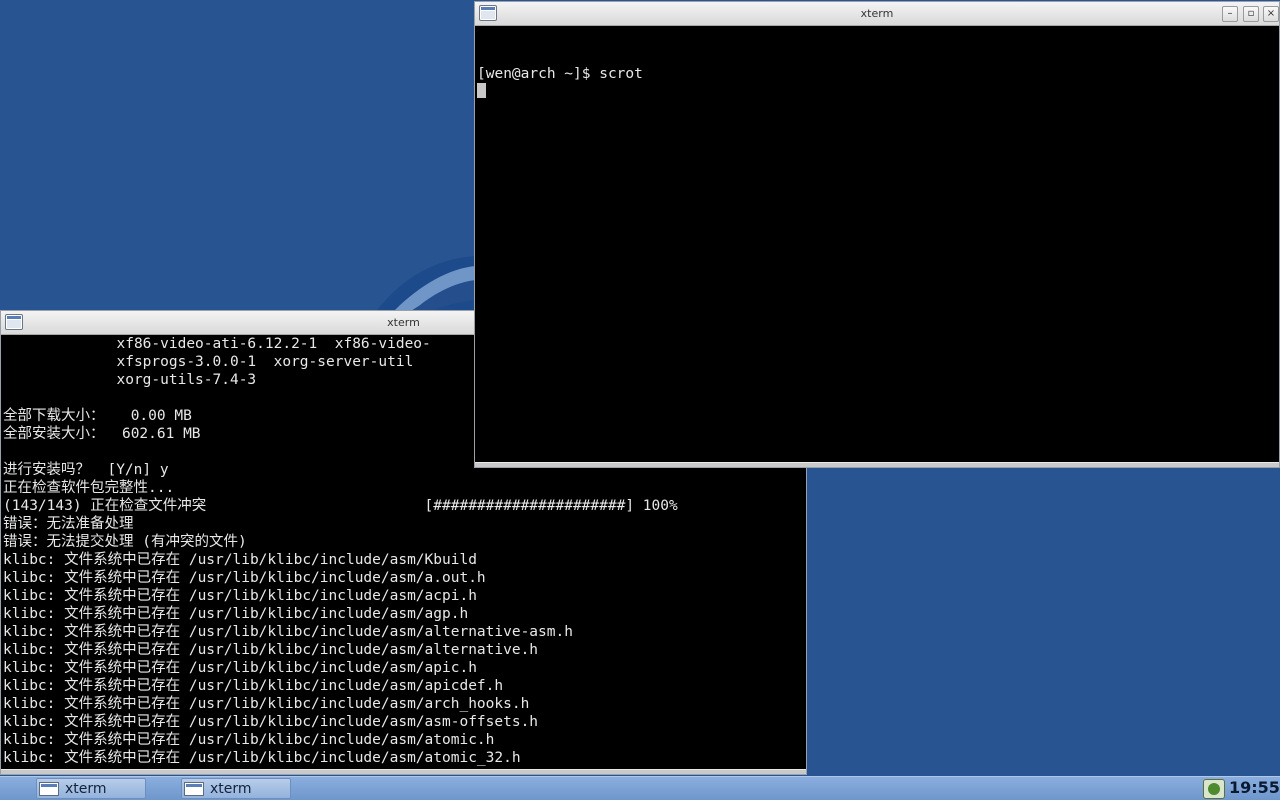  I want to click on terminal-line: 错误：无法提交处理 (有冲突的文件), so click(125, 542).